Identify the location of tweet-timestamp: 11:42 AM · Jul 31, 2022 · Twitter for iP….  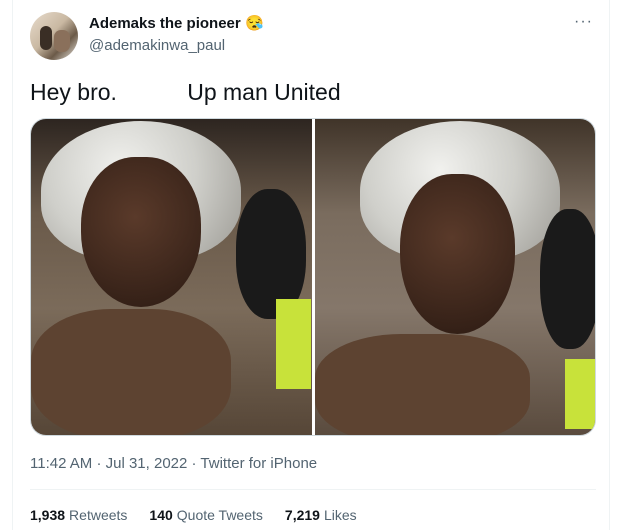
(173, 463).